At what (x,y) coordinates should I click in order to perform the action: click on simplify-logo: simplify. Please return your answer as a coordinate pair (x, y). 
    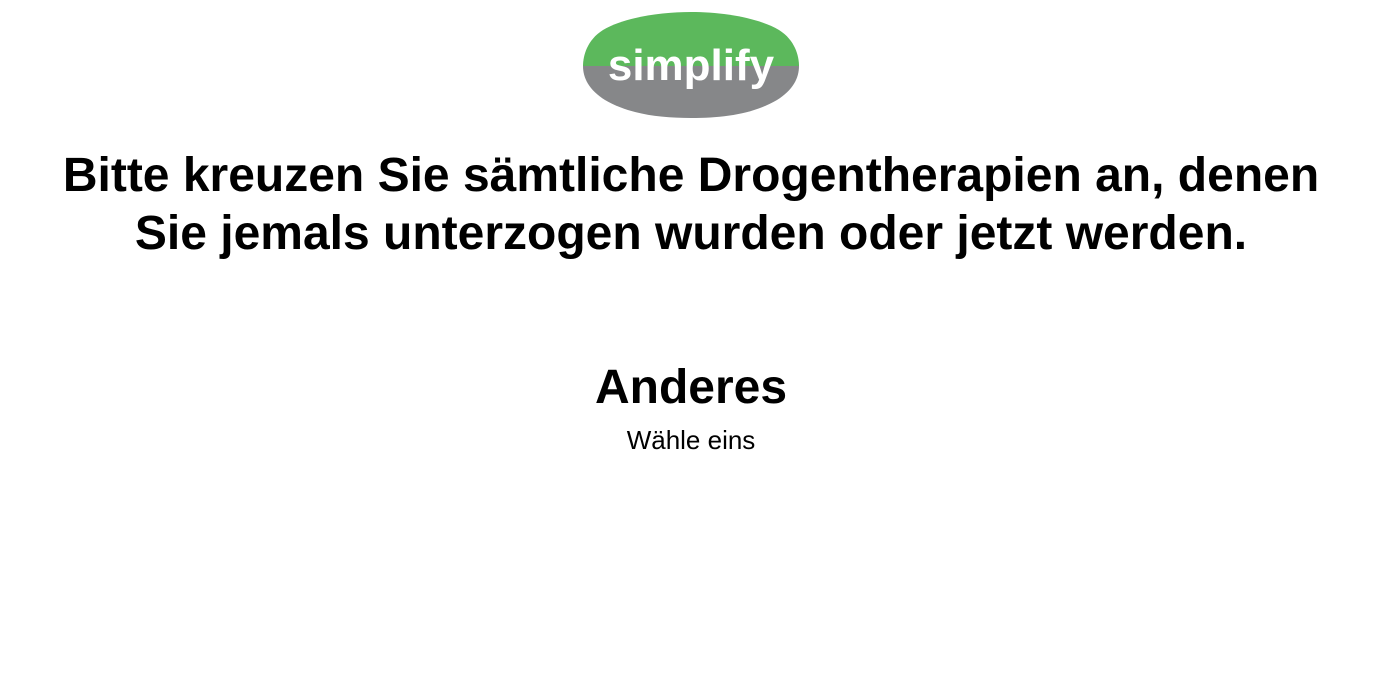
    Looking at the image, I should click on (691, 65).